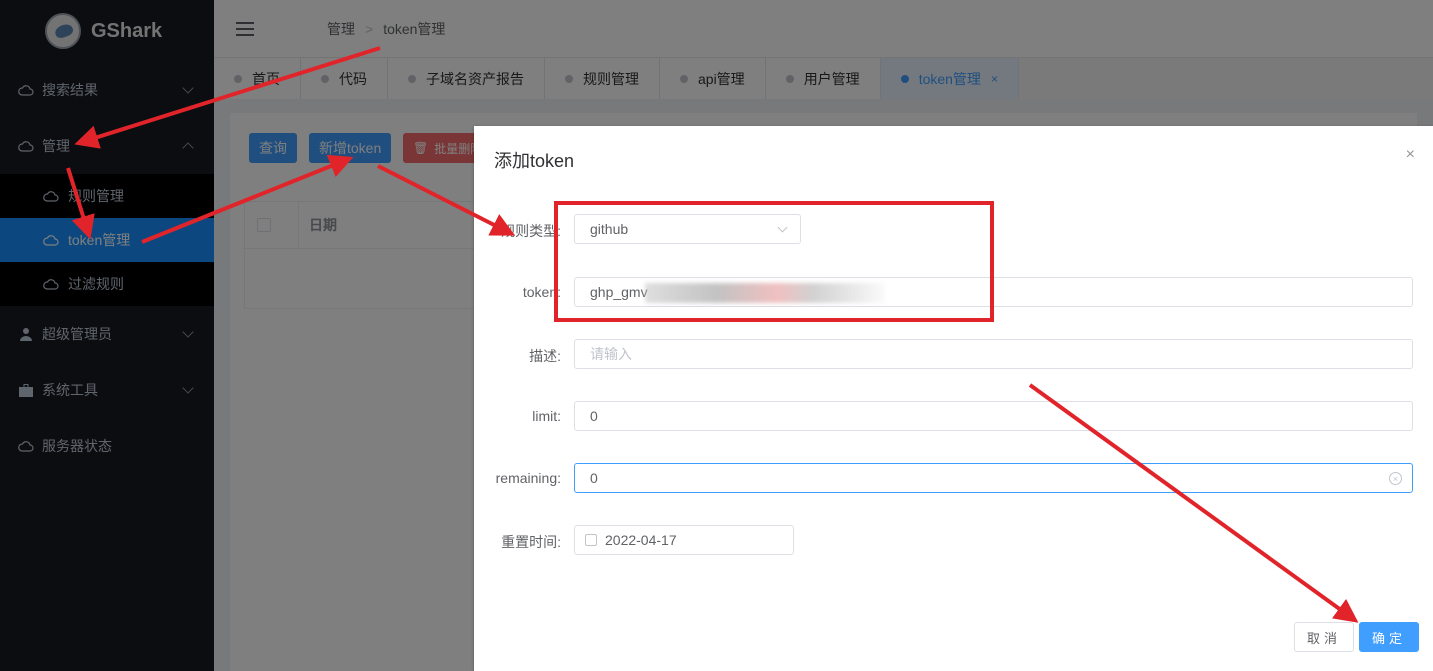 This screenshot has height=671, width=1433. I want to click on limit-label: limit:, so click(546, 416).